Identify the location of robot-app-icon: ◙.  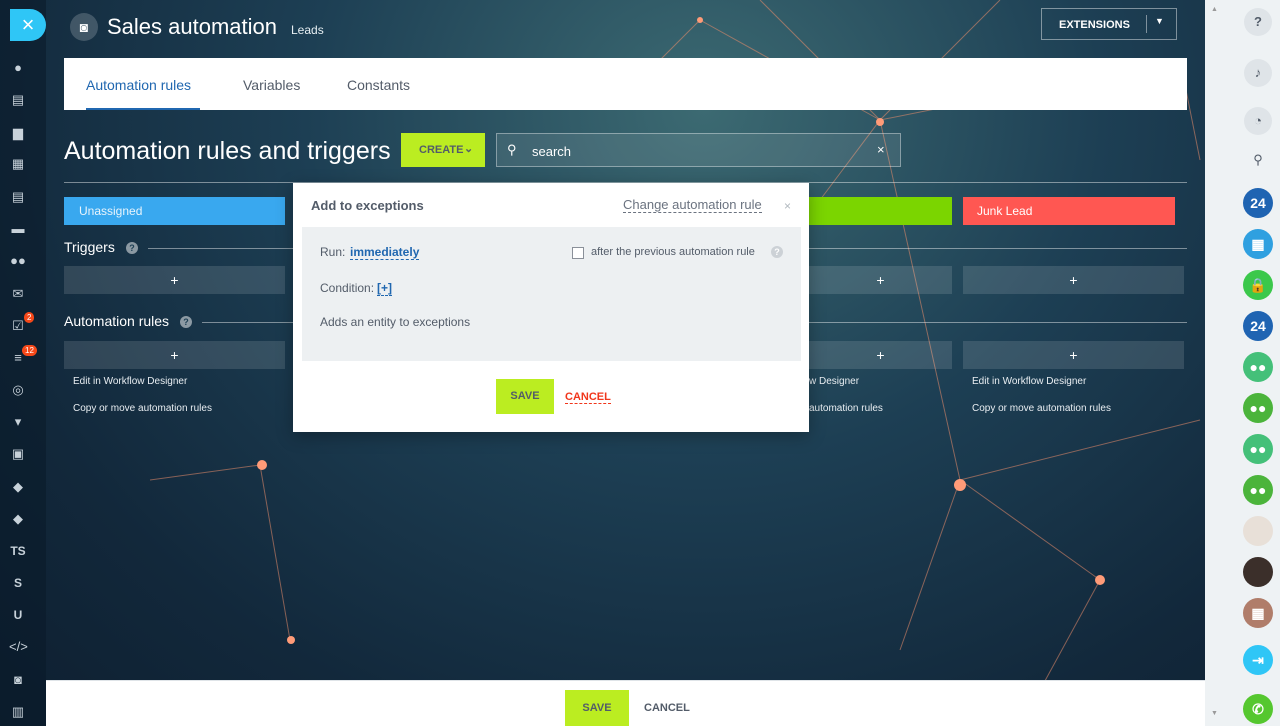
(84, 27).